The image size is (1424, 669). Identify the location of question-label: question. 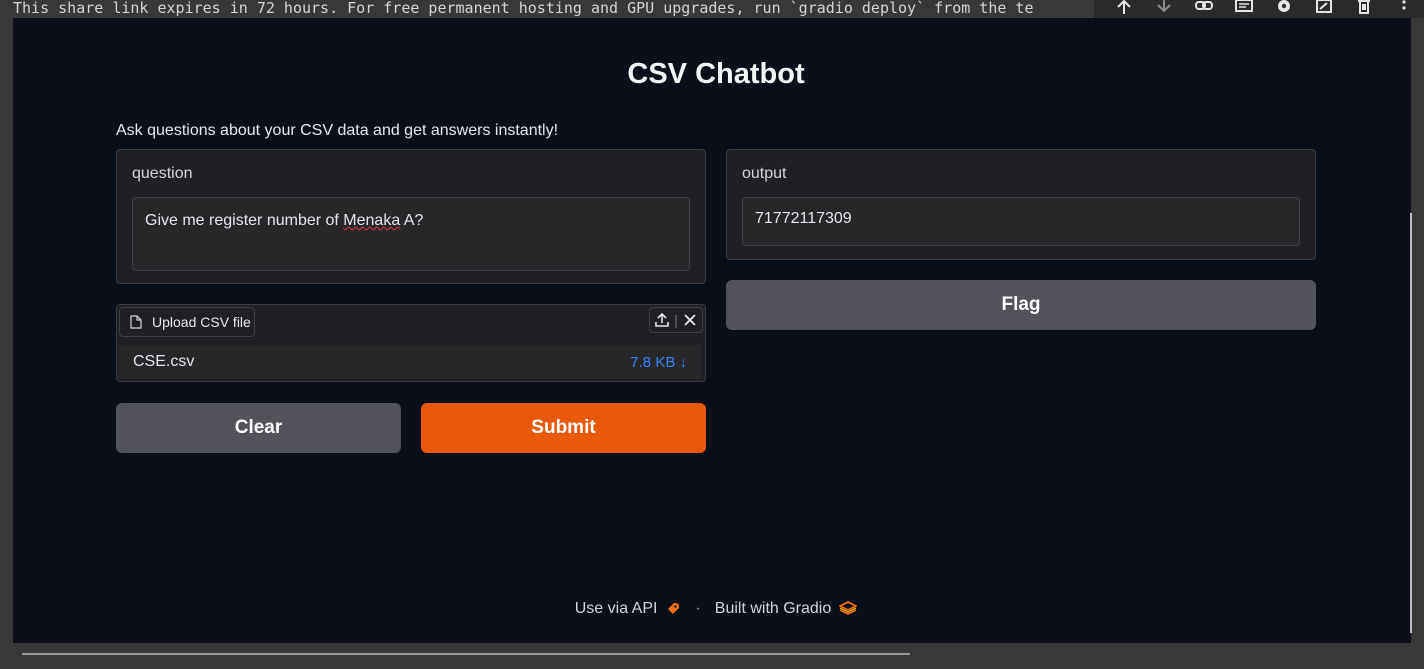
(162, 173).